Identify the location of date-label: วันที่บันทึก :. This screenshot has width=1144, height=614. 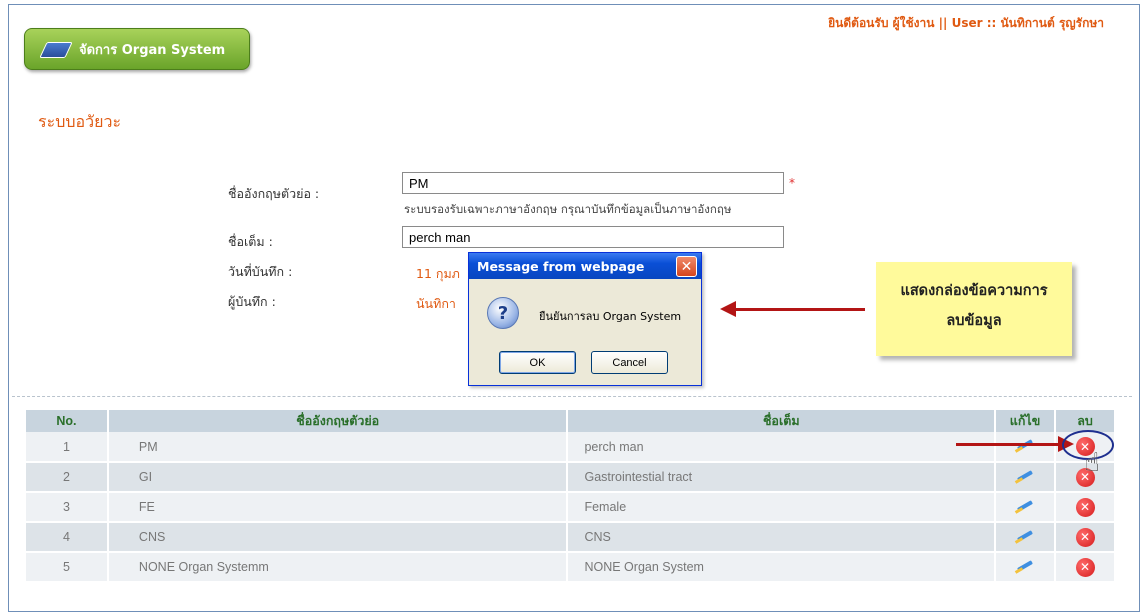
(260, 271).